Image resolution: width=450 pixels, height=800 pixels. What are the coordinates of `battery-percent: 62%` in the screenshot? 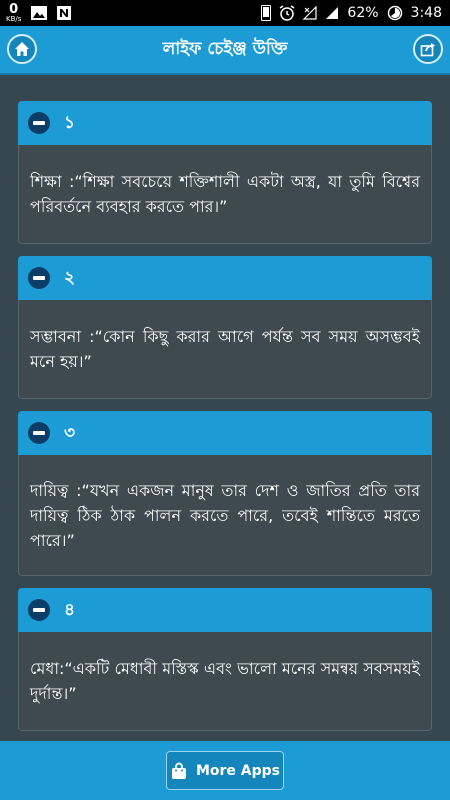 It's located at (363, 13).